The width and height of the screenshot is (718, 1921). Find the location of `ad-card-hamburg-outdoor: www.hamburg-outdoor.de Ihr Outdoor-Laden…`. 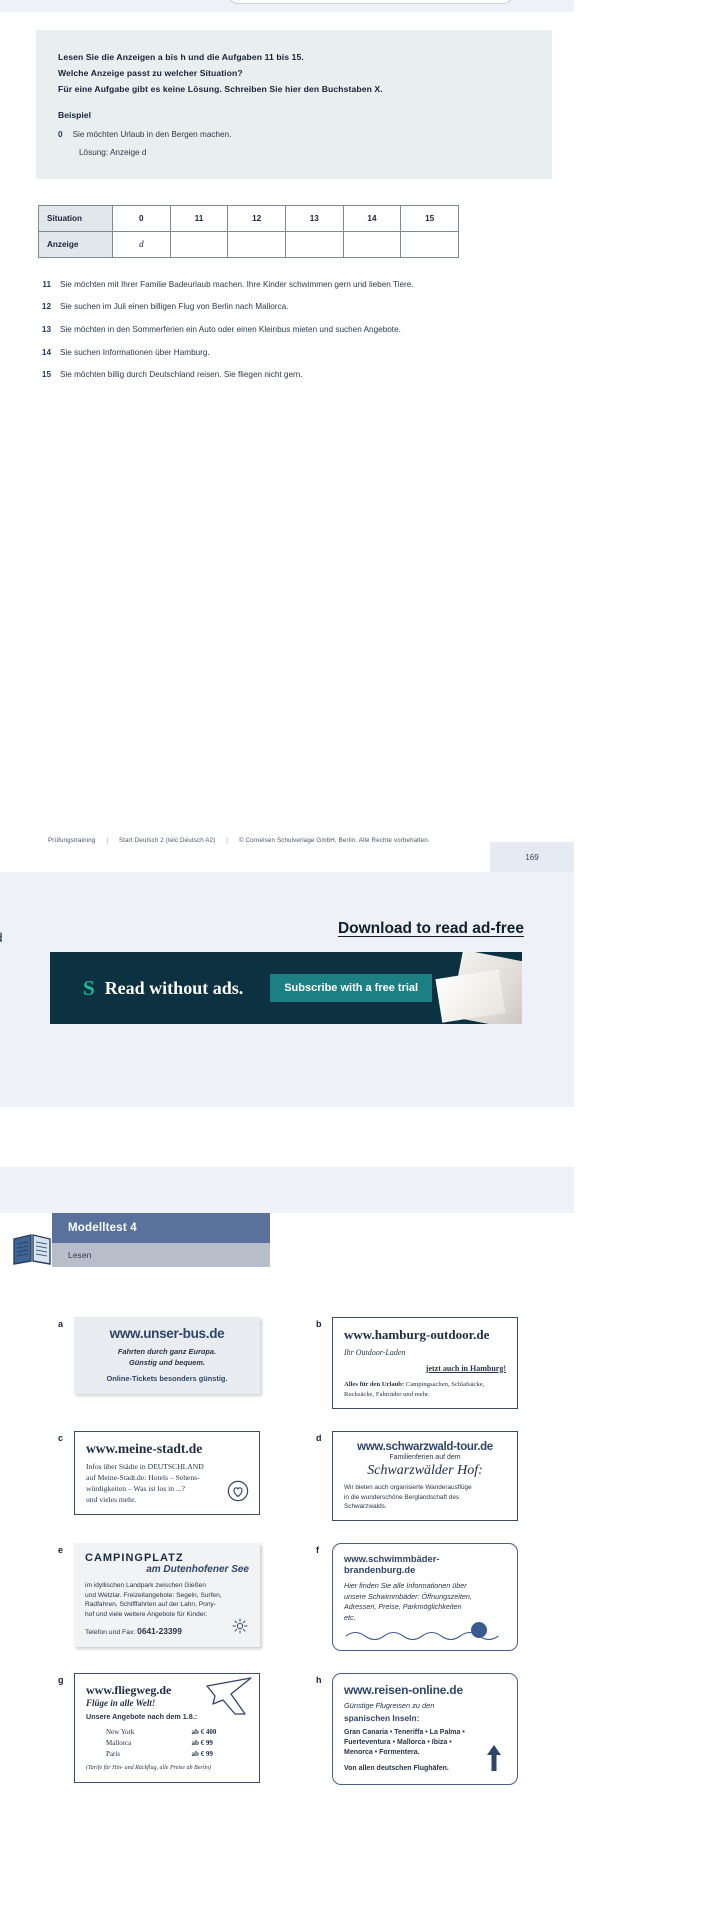

ad-card-hamburg-outdoor: www.hamburg-outdoor.de Ihr Outdoor-Laden… is located at coordinates (425, 1363).